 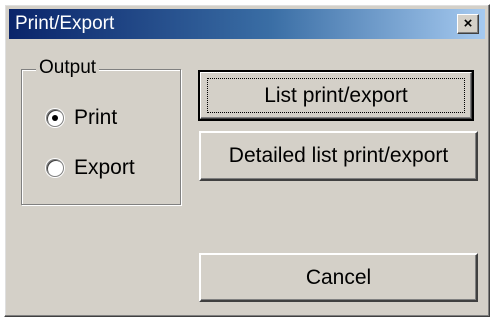 I want to click on radio-unselected-icon, so click(x=55, y=168).